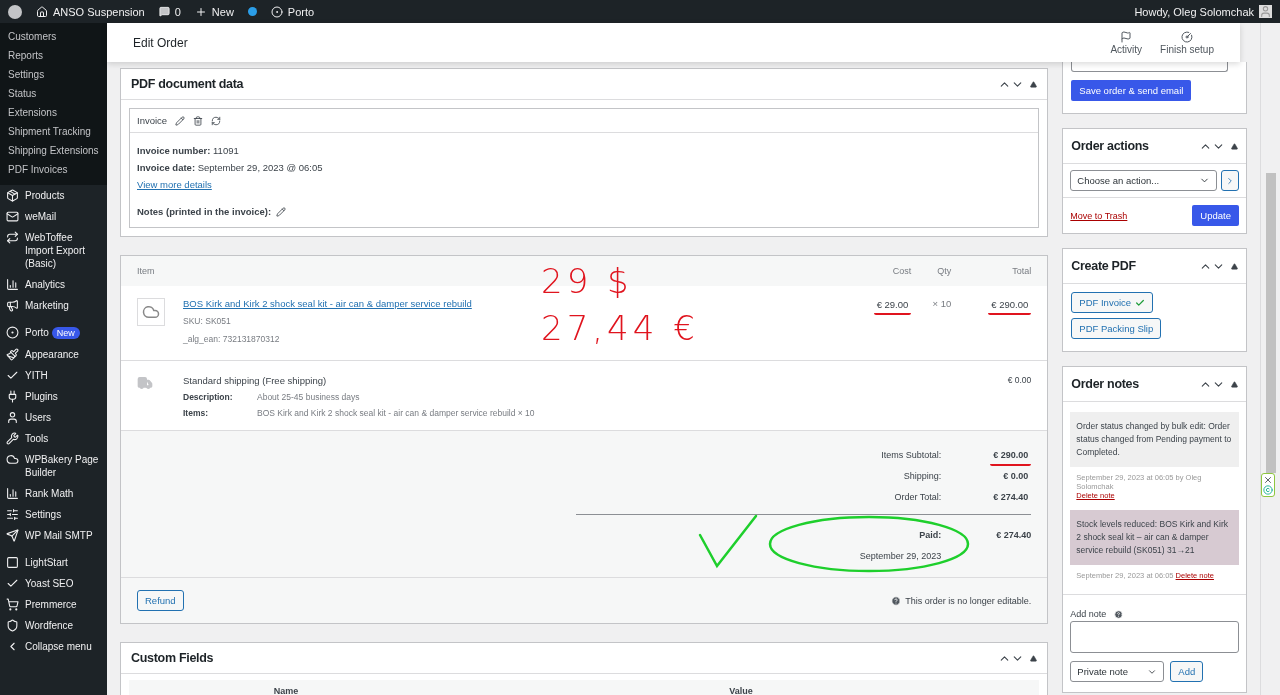 The height and width of the screenshot is (695, 1280). Describe the element at coordinates (53, 438) in the screenshot. I see `menu-item: Tools` at that location.